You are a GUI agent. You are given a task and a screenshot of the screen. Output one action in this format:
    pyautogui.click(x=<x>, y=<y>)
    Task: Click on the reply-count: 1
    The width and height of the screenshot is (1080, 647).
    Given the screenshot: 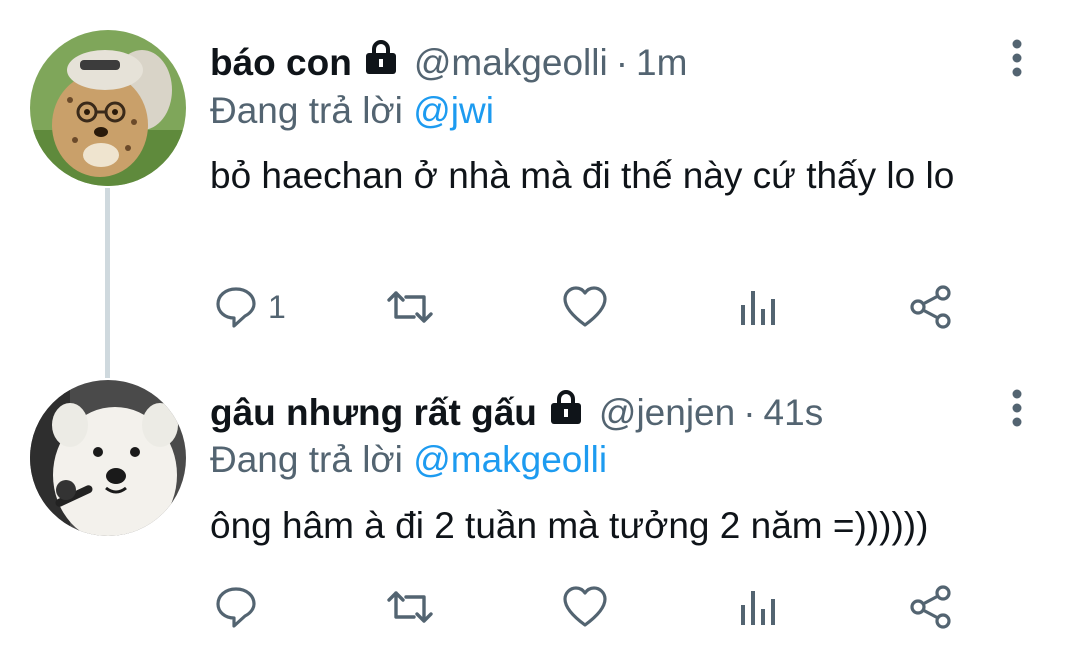 What is the action you would take?
    pyautogui.click(x=277, y=306)
    